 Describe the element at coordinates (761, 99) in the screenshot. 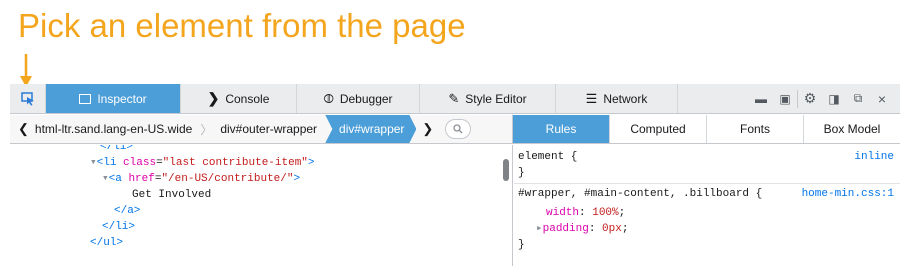

I see `split-console-icon: ▬` at that location.